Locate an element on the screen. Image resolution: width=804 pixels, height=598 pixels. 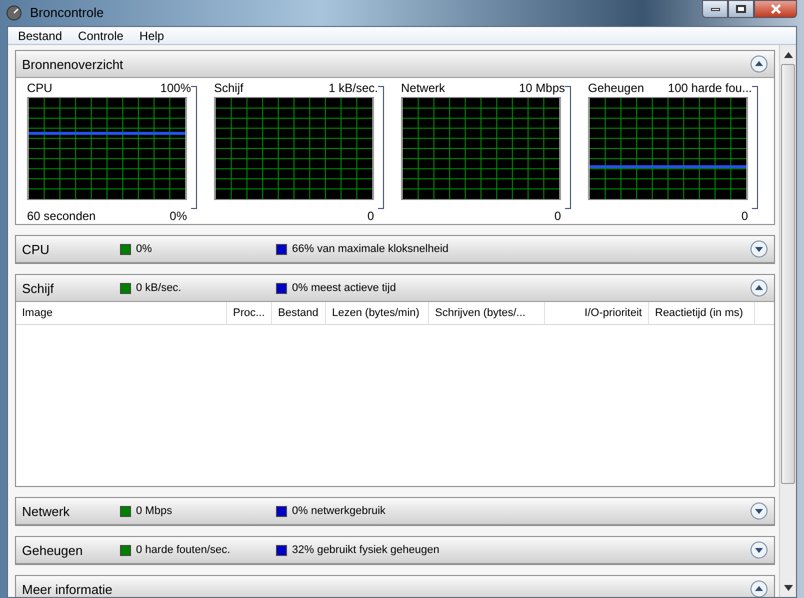
section-title: Netwerk is located at coordinates (46, 511).